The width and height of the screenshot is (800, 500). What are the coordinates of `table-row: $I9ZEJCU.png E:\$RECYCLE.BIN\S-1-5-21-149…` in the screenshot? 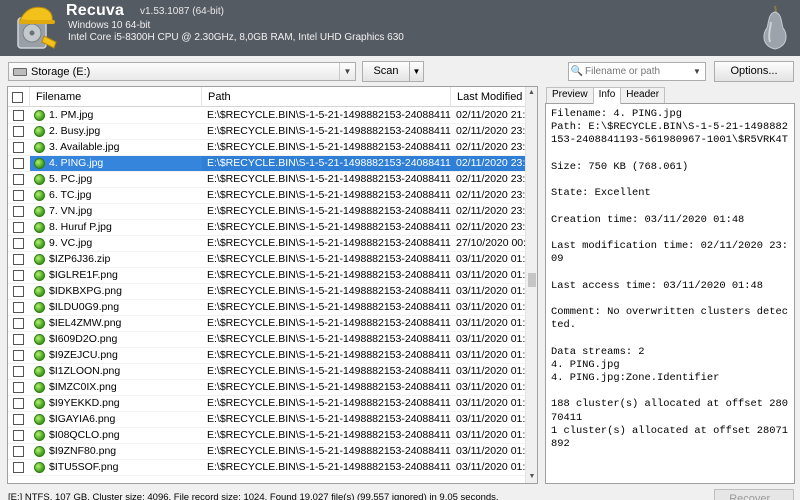 It's located at (267, 356).